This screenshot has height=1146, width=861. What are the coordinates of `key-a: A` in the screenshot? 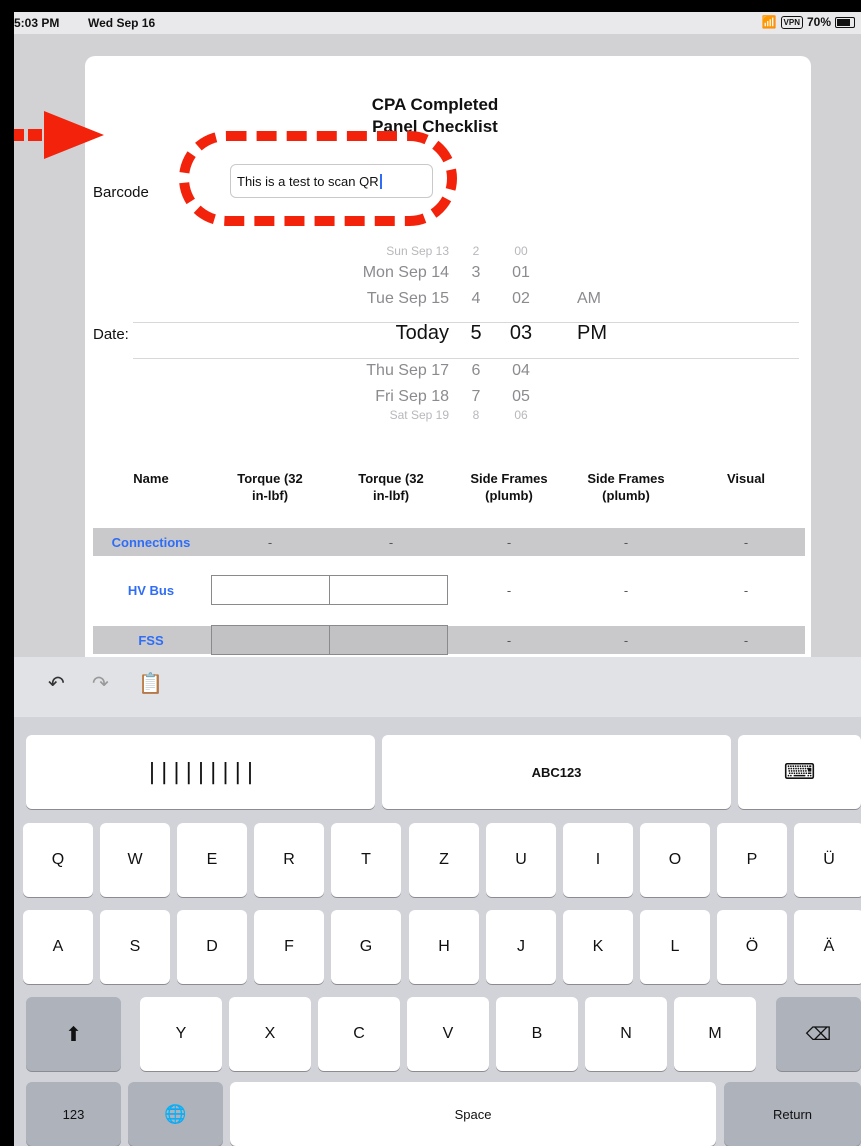 It's located at (58, 947).